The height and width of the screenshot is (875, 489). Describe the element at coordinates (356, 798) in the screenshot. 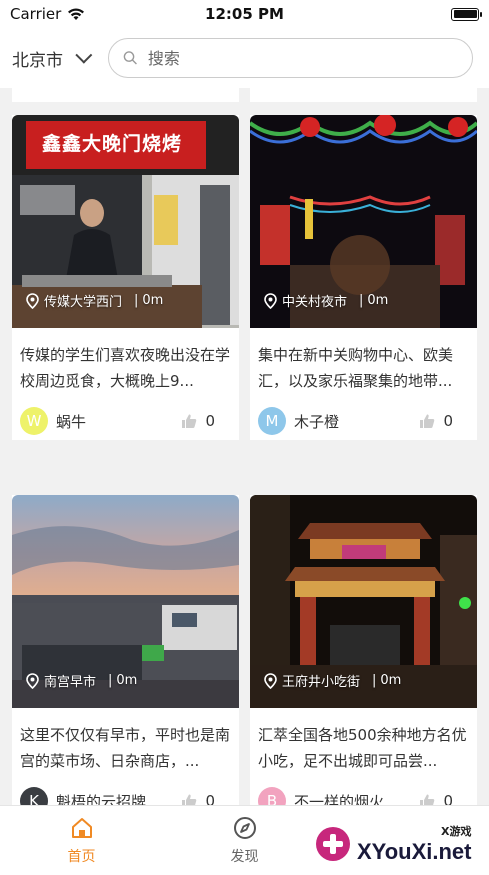

I see `username: 不一样的烟火` at that location.